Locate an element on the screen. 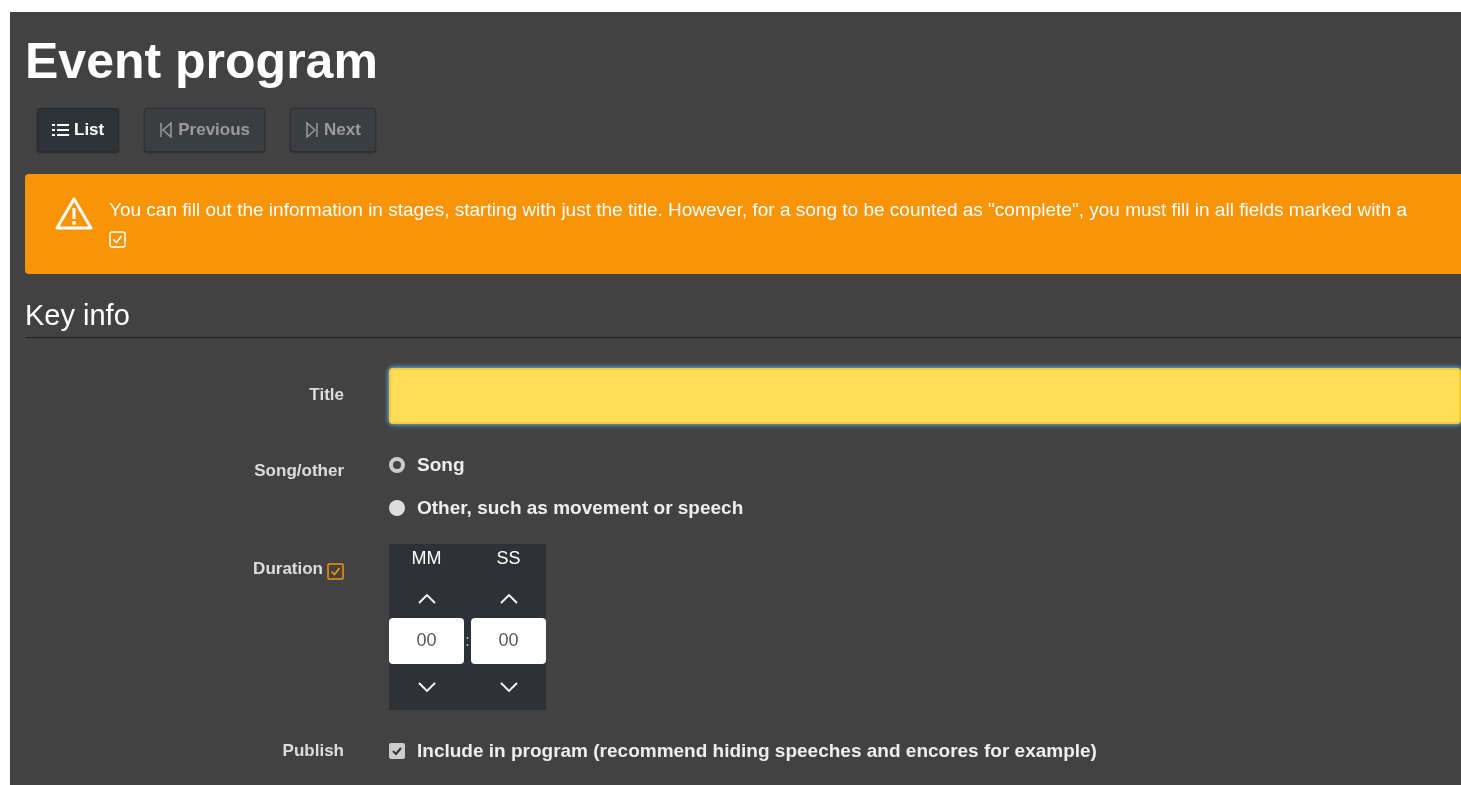 This screenshot has width=1461, height=785. field-label: Publish is located at coordinates (313, 750).